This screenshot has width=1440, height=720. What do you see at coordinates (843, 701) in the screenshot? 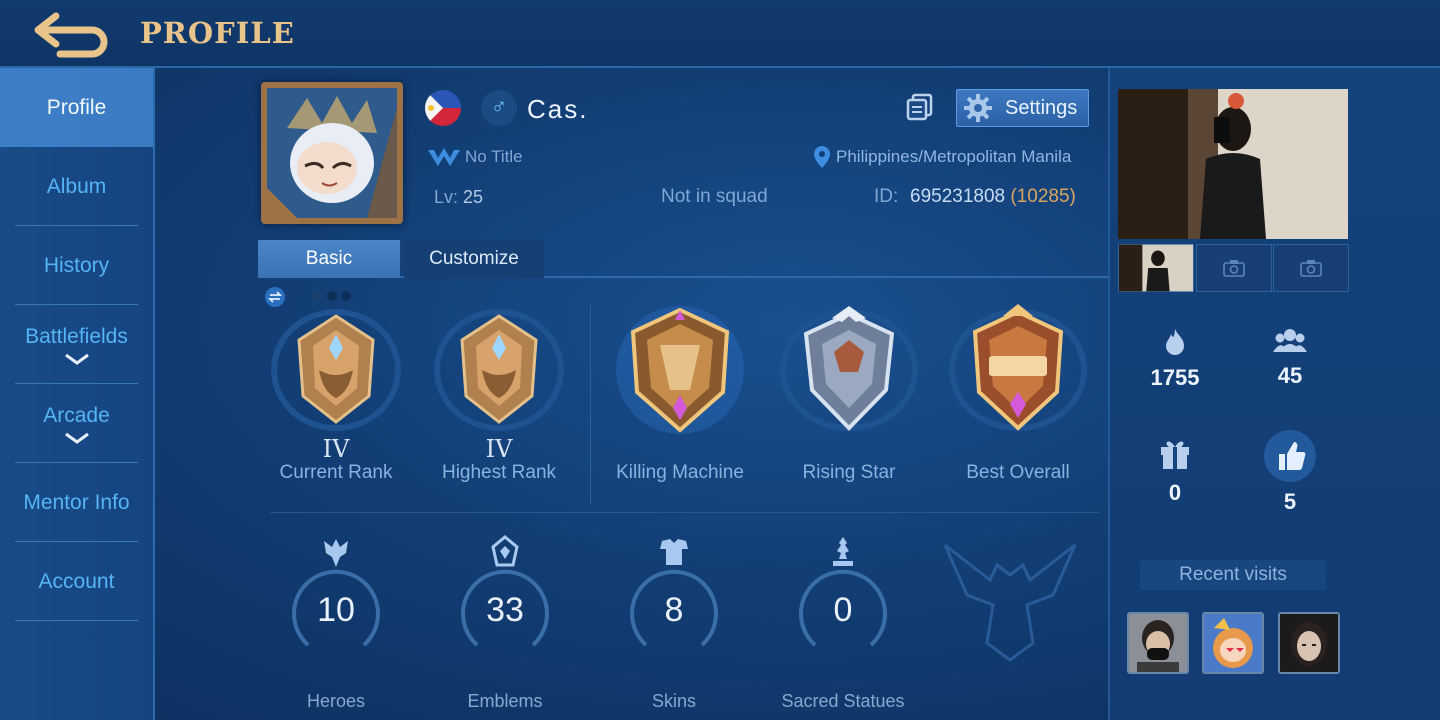
I see `stat-label: Sacred Statues` at bounding box center [843, 701].